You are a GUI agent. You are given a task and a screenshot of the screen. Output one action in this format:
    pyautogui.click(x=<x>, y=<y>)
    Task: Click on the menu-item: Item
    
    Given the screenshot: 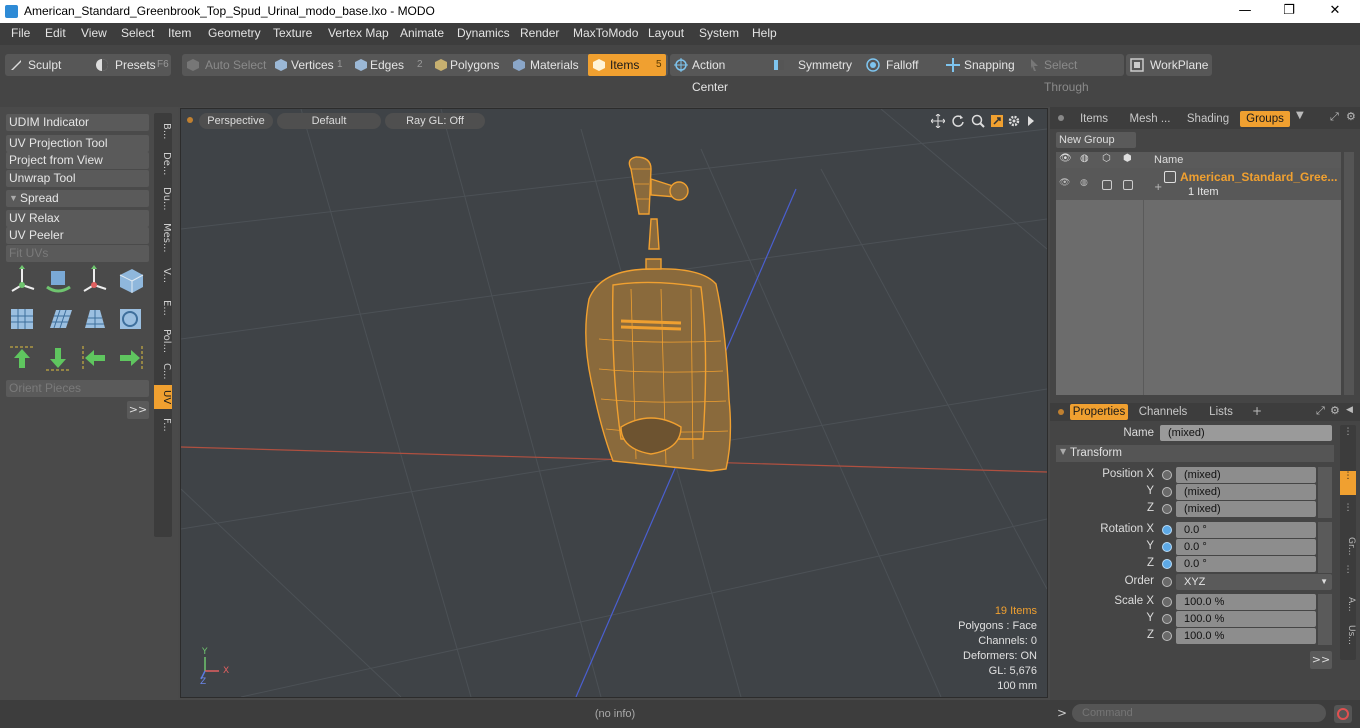 What is the action you would take?
    pyautogui.click(x=179, y=33)
    